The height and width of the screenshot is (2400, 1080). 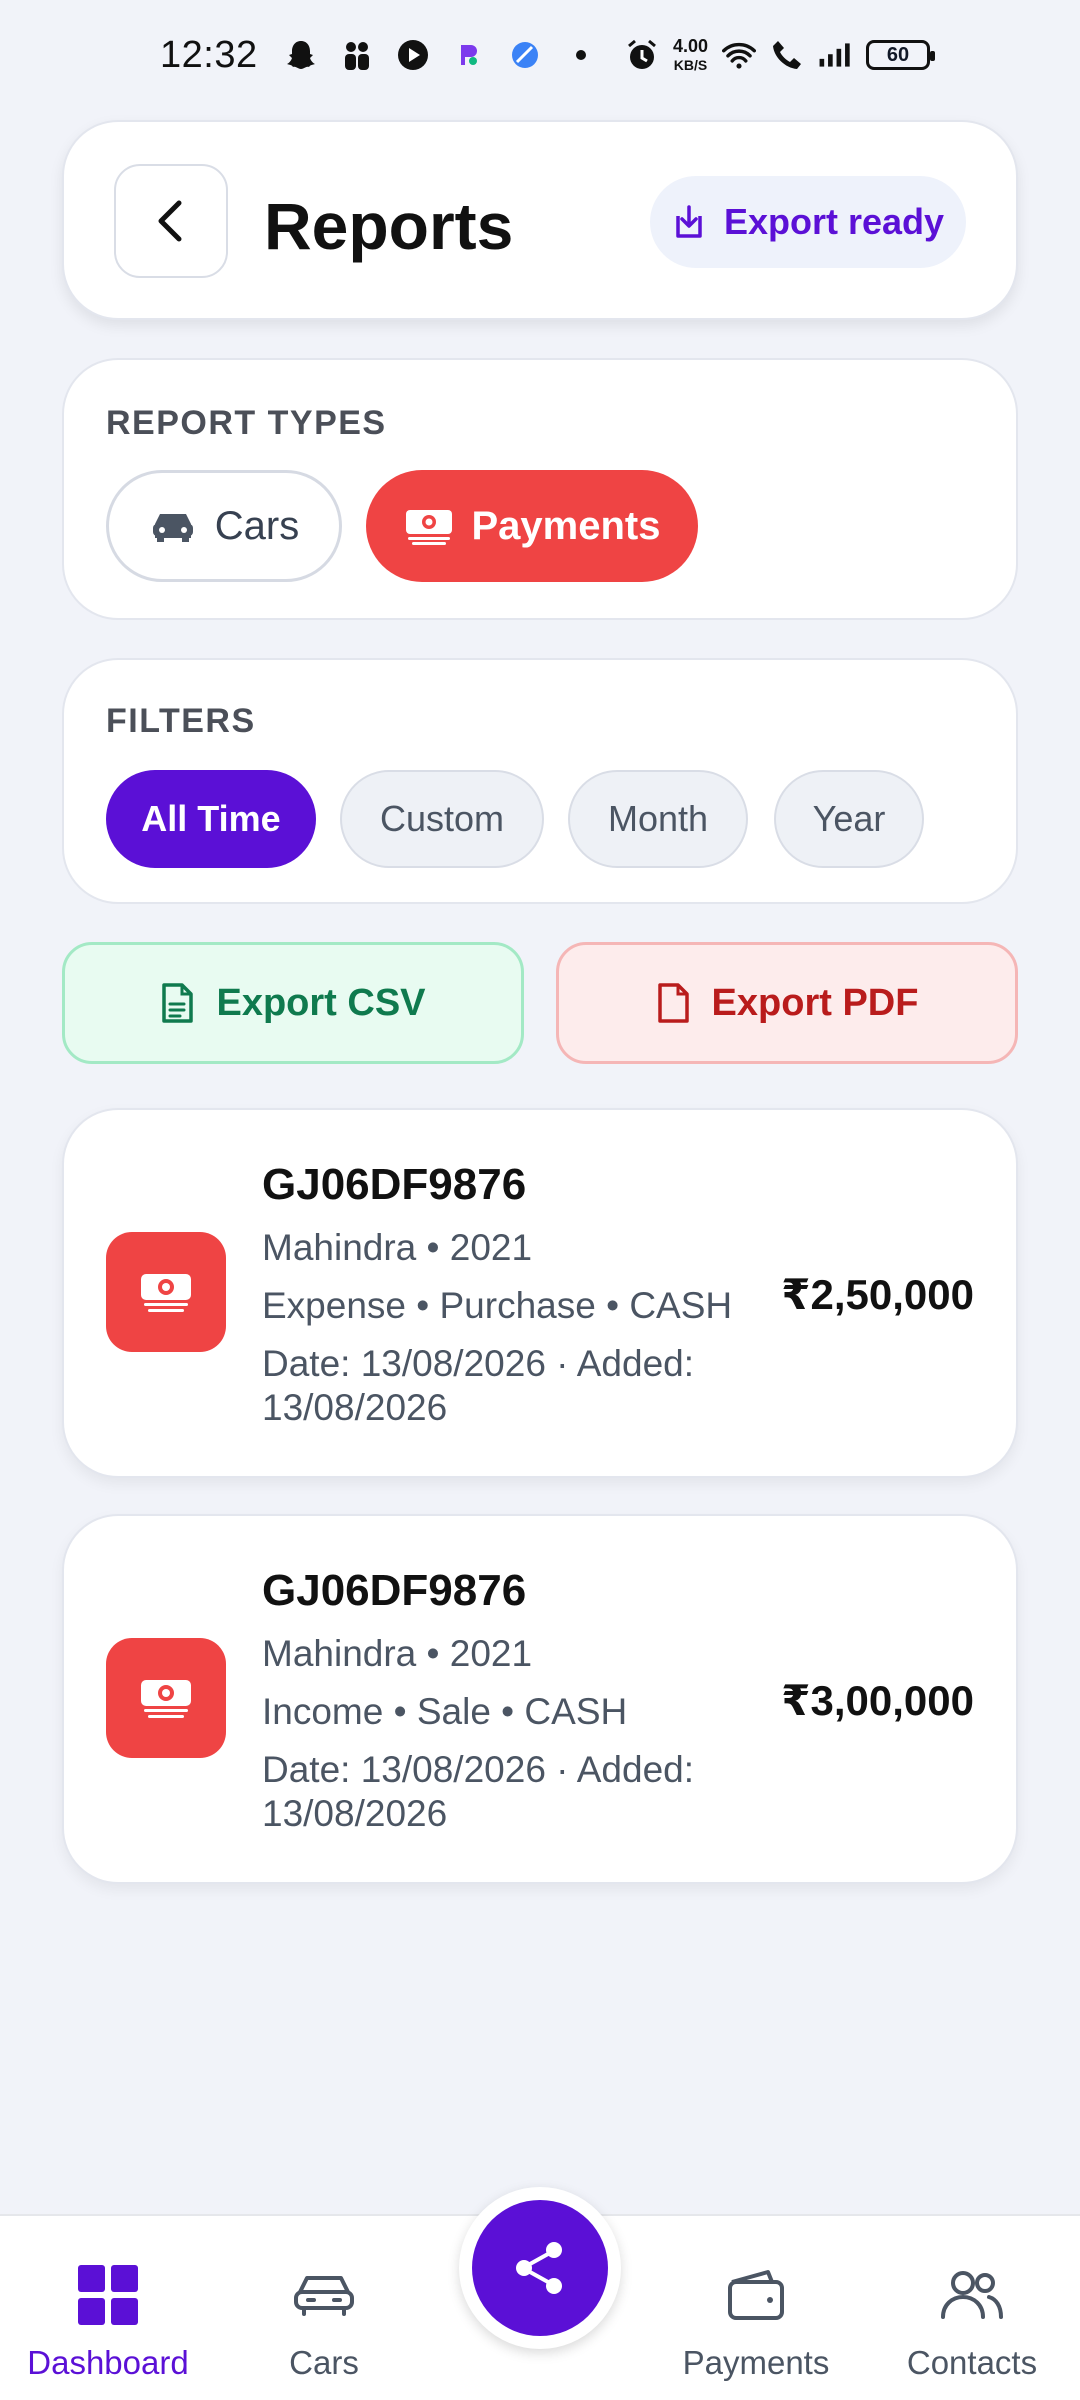 I want to click on header-card: Reports Export ready, so click(x=540, y=220).